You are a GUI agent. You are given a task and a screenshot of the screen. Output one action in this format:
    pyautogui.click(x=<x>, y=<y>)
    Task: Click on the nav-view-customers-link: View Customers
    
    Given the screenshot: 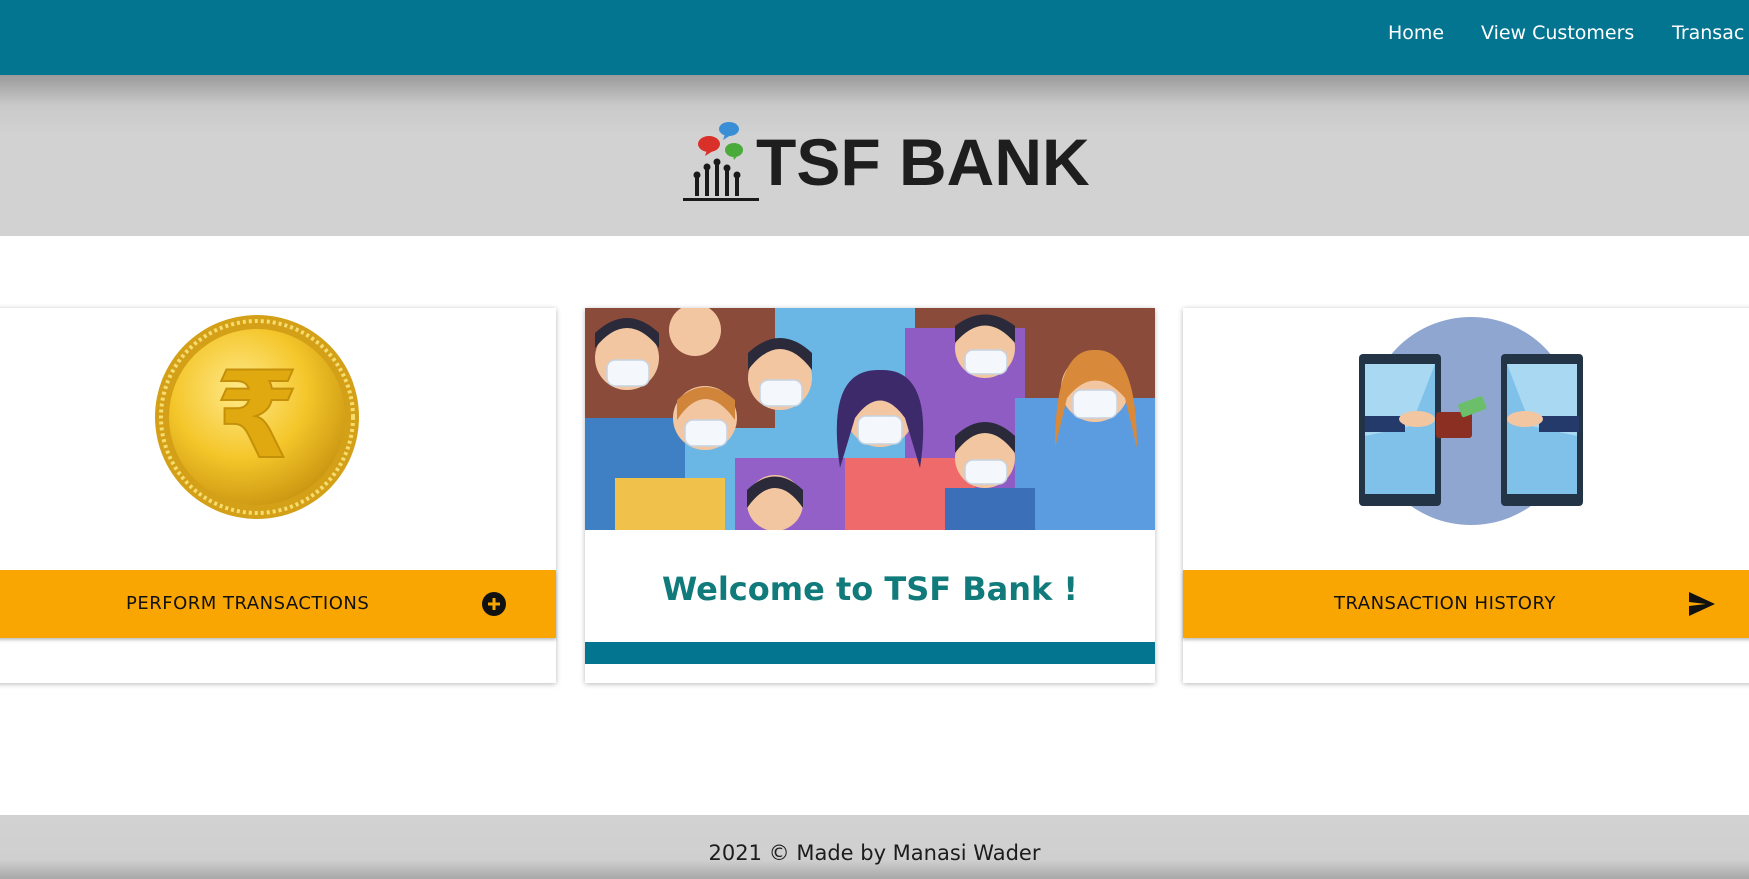 What is the action you would take?
    pyautogui.click(x=1557, y=33)
    